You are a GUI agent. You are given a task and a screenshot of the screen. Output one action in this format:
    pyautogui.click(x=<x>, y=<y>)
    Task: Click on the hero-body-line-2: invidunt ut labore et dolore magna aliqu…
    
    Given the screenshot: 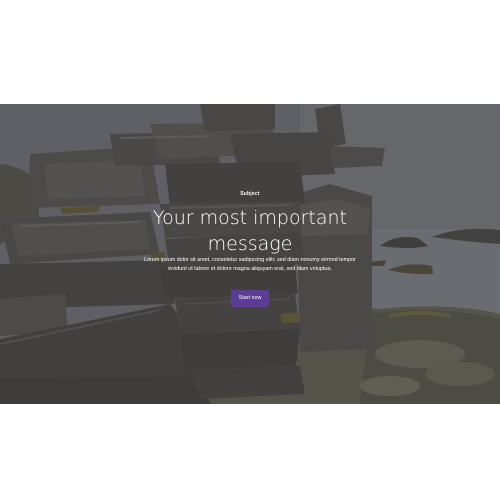 What is the action you would take?
    pyautogui.click(x=250, y=268)
    